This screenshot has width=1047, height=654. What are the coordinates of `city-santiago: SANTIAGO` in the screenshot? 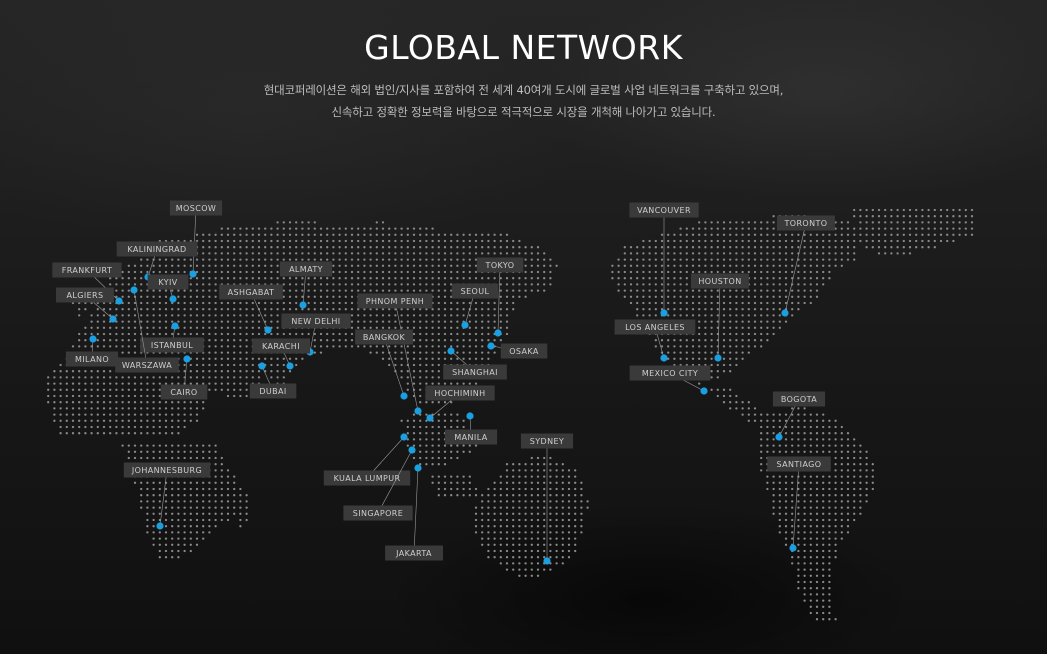 It's located at (799, 504).